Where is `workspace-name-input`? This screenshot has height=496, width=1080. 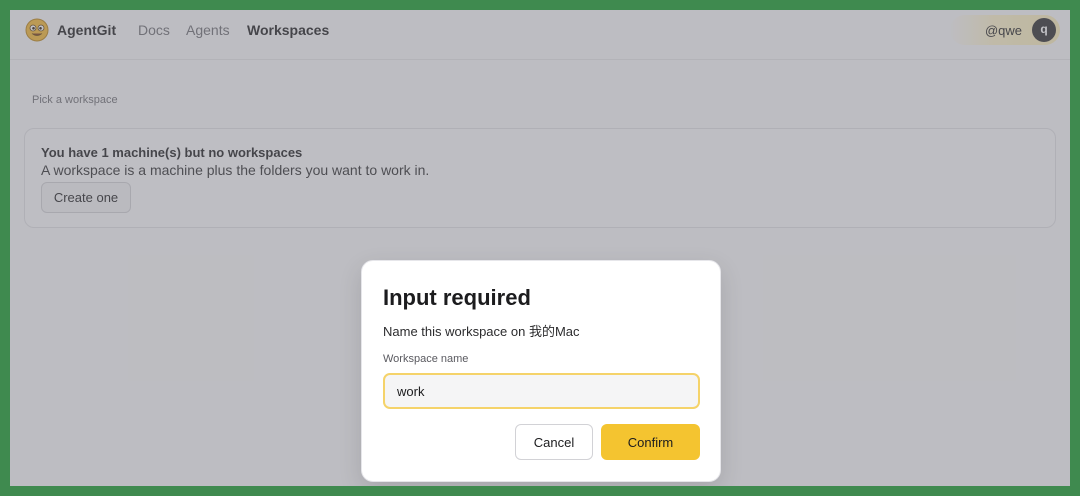 workspace-name-input is located at coordinates (541, 391).